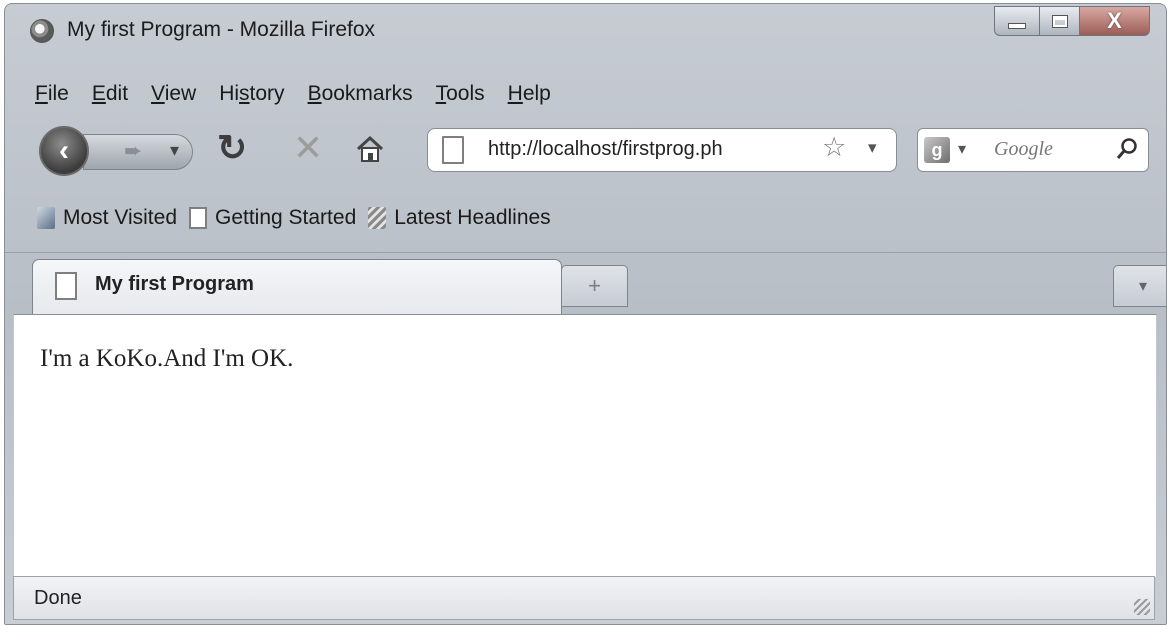 This screenshot has height=632, width=1173. Describe the element at coordinates (107, 218) in the screenshot. I see `bookmark-most-visited: Most Visited` at that location.